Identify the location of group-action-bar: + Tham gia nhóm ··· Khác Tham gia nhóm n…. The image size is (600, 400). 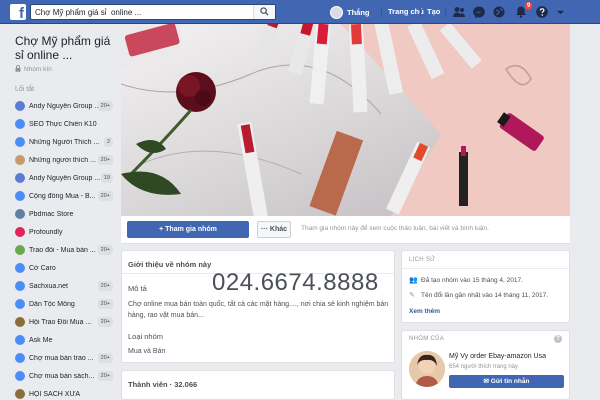
(345, 230).